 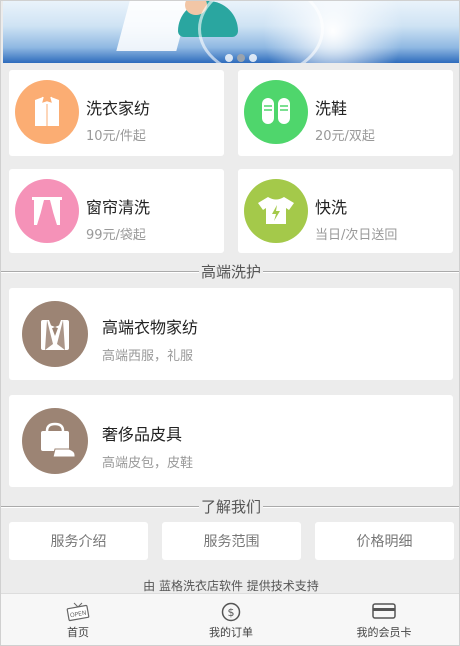 I want to click on tuxedo-icon, so click(x=55, y=334).